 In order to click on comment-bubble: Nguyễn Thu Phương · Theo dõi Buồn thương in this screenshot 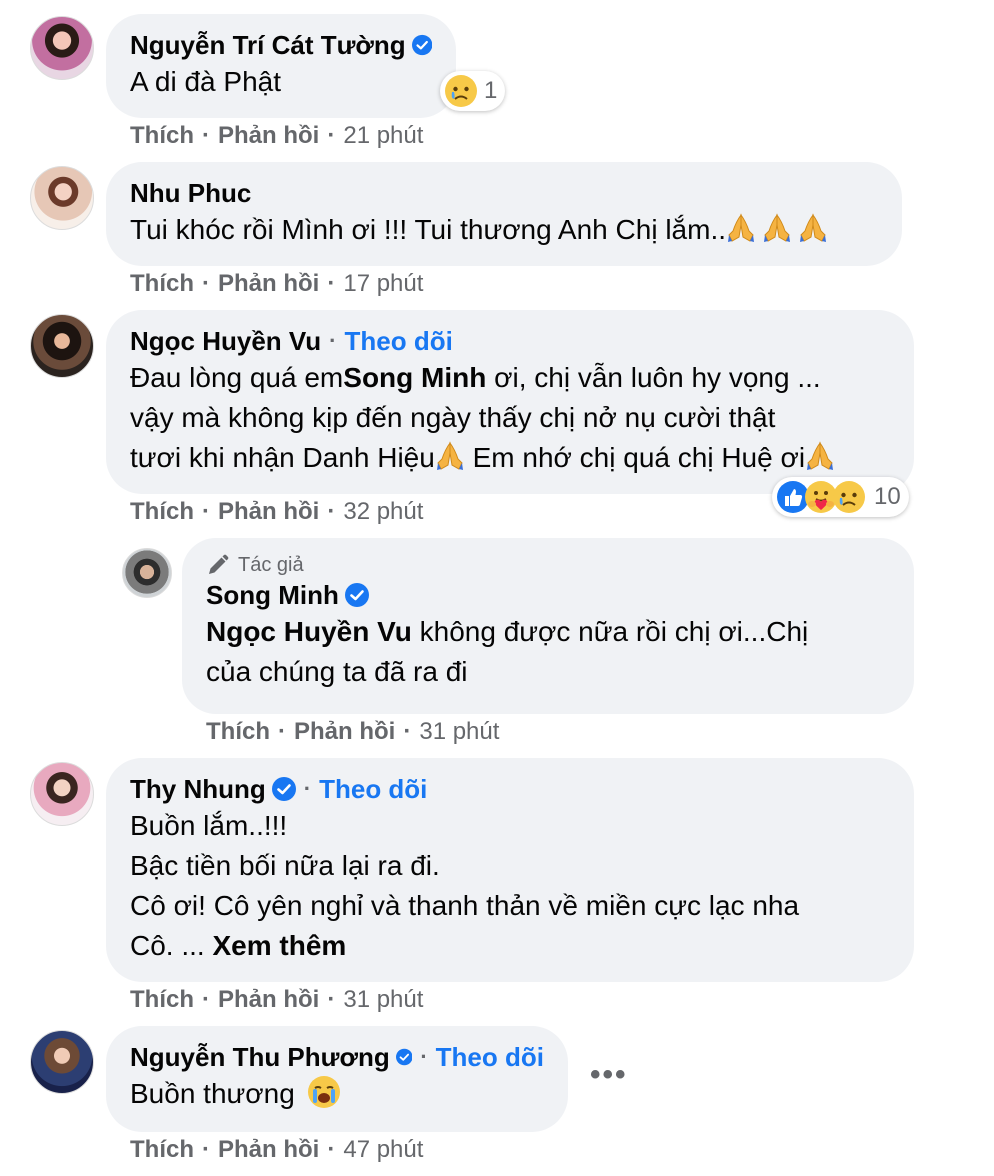, I will do `click(337, 1079)`.